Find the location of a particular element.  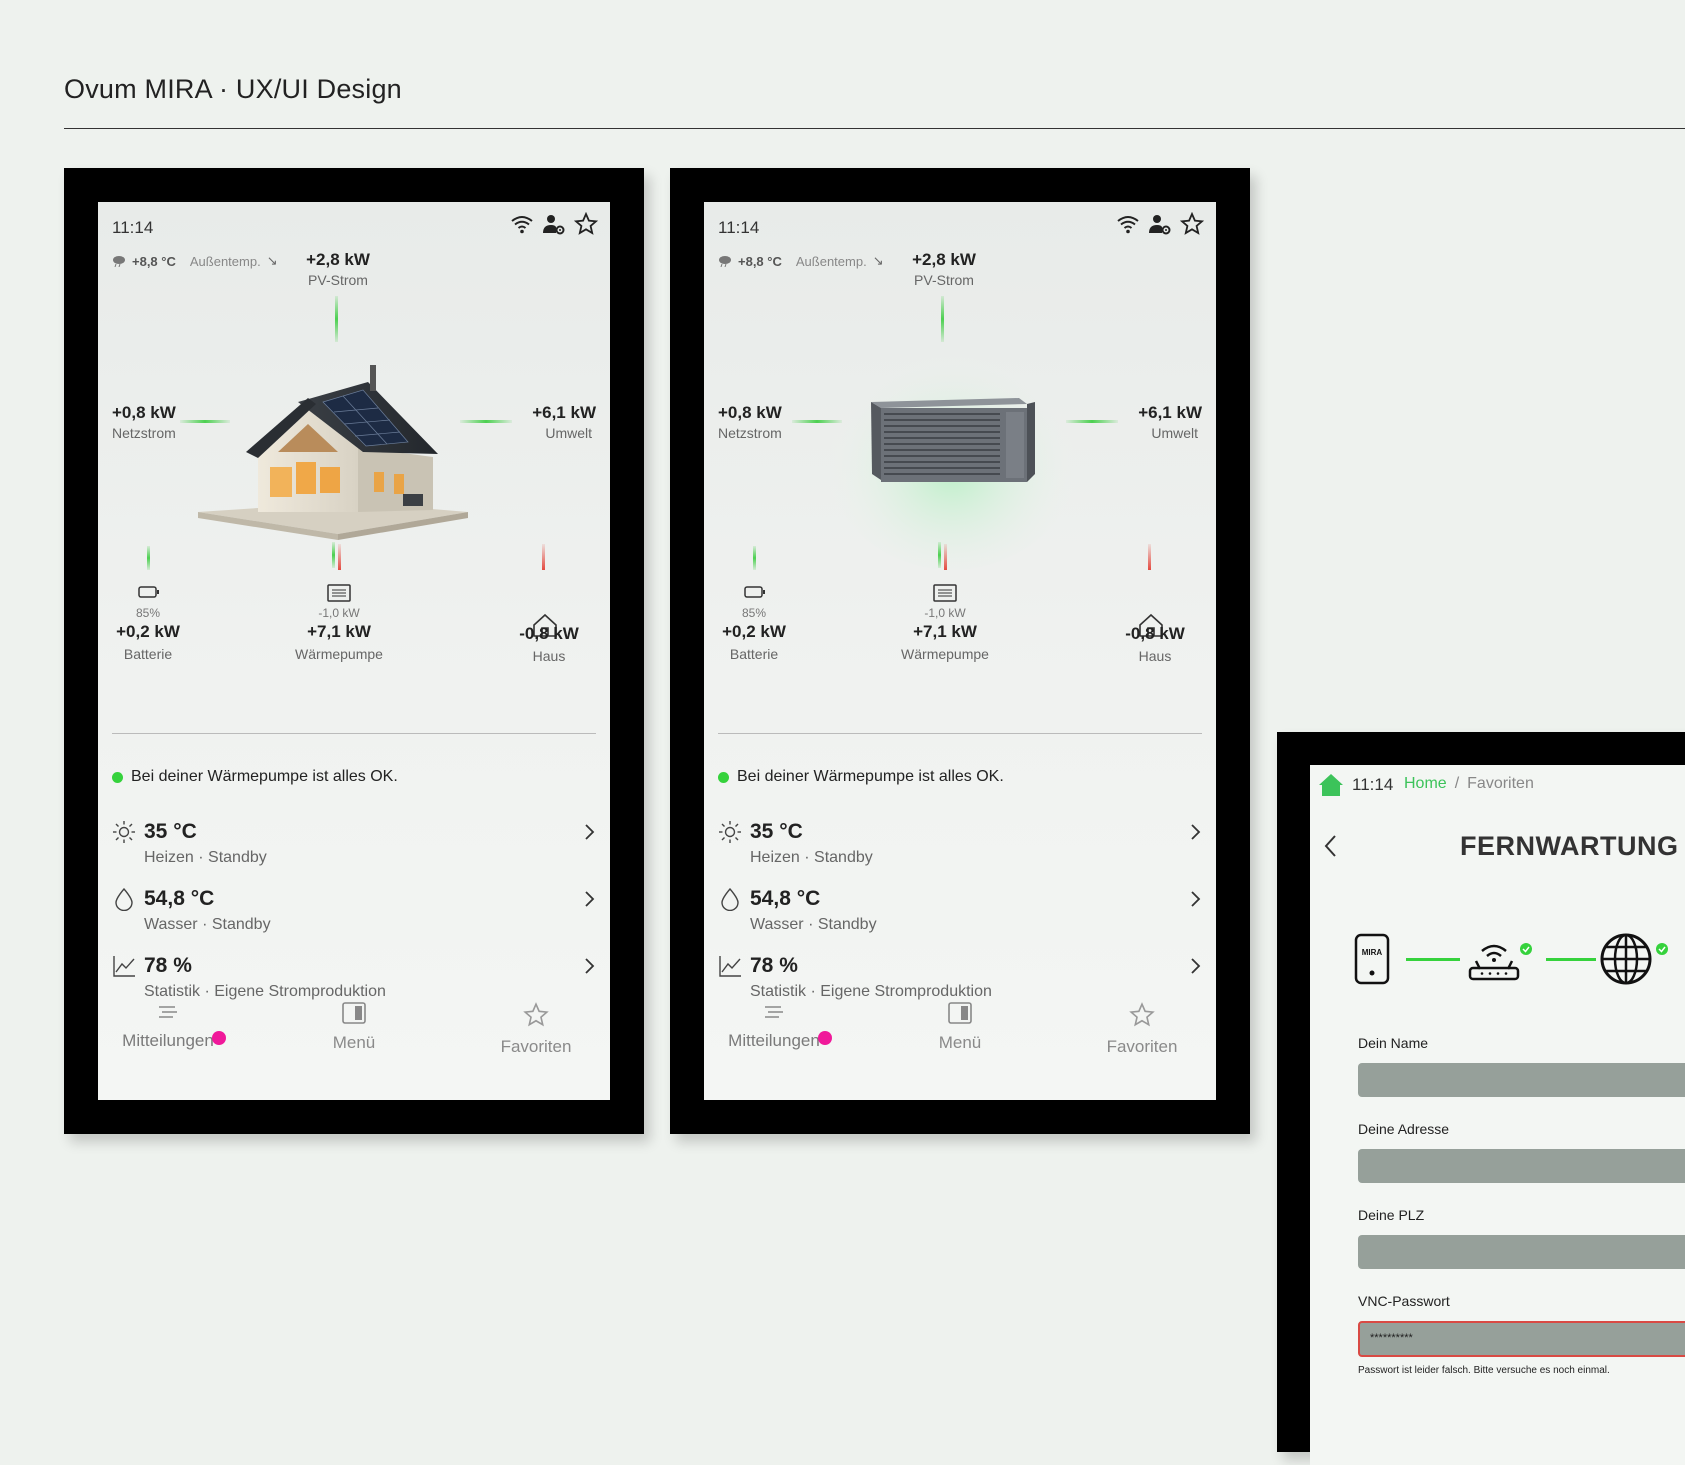

env-value: +6,1 kW is located at coordinates (564, 412).